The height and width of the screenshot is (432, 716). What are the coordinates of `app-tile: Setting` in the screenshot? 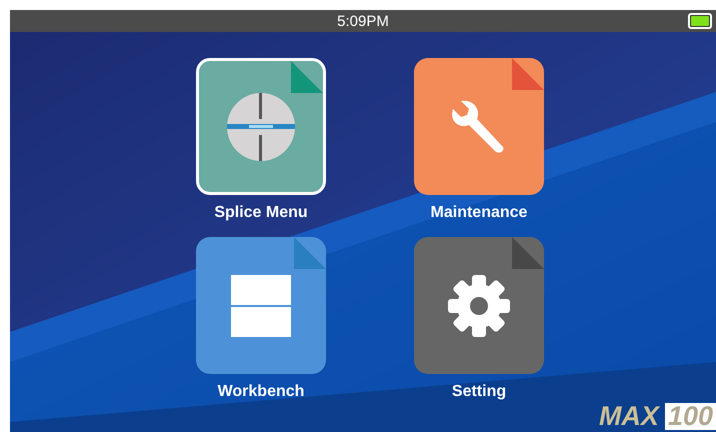 It's located at (479, 319).